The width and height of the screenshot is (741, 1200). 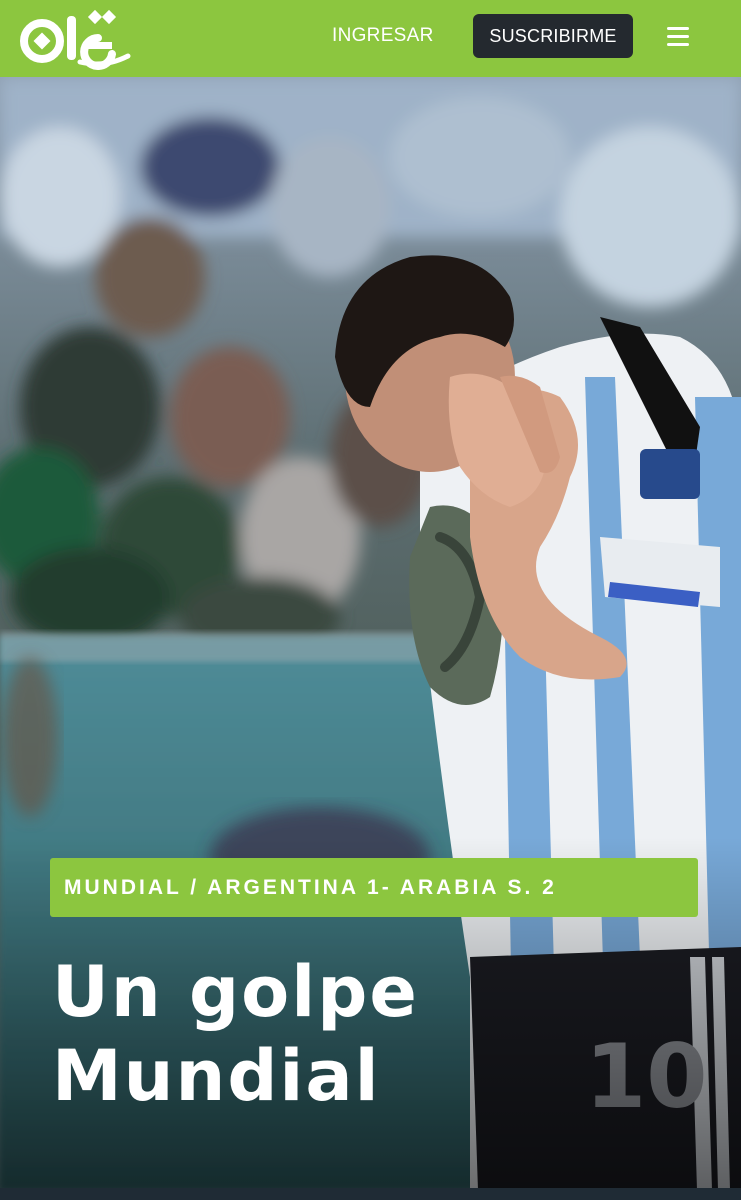 What do you see at coordinates (235, 992) in the screenshot?
I see `headline-line-1: Un golpe` at bounding box center [235, 992].